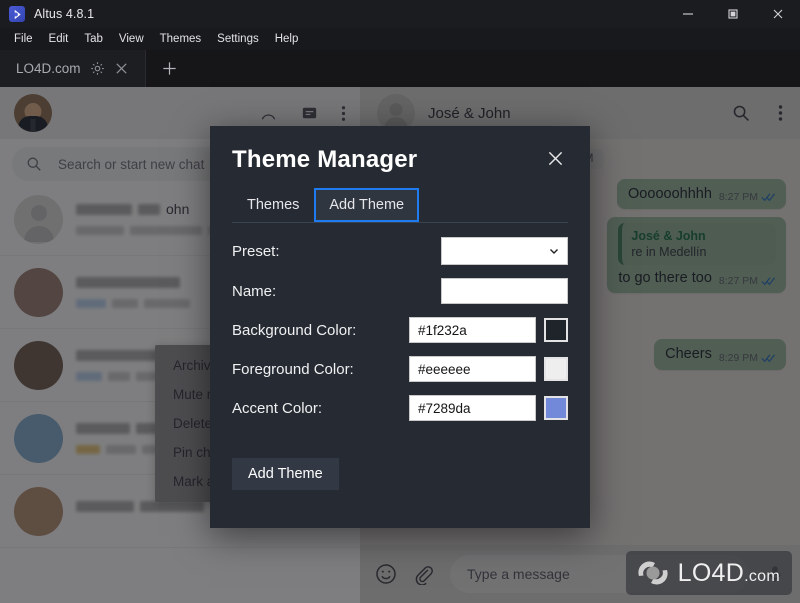  I want to click on menu-item-view: View, so click(131, 39).